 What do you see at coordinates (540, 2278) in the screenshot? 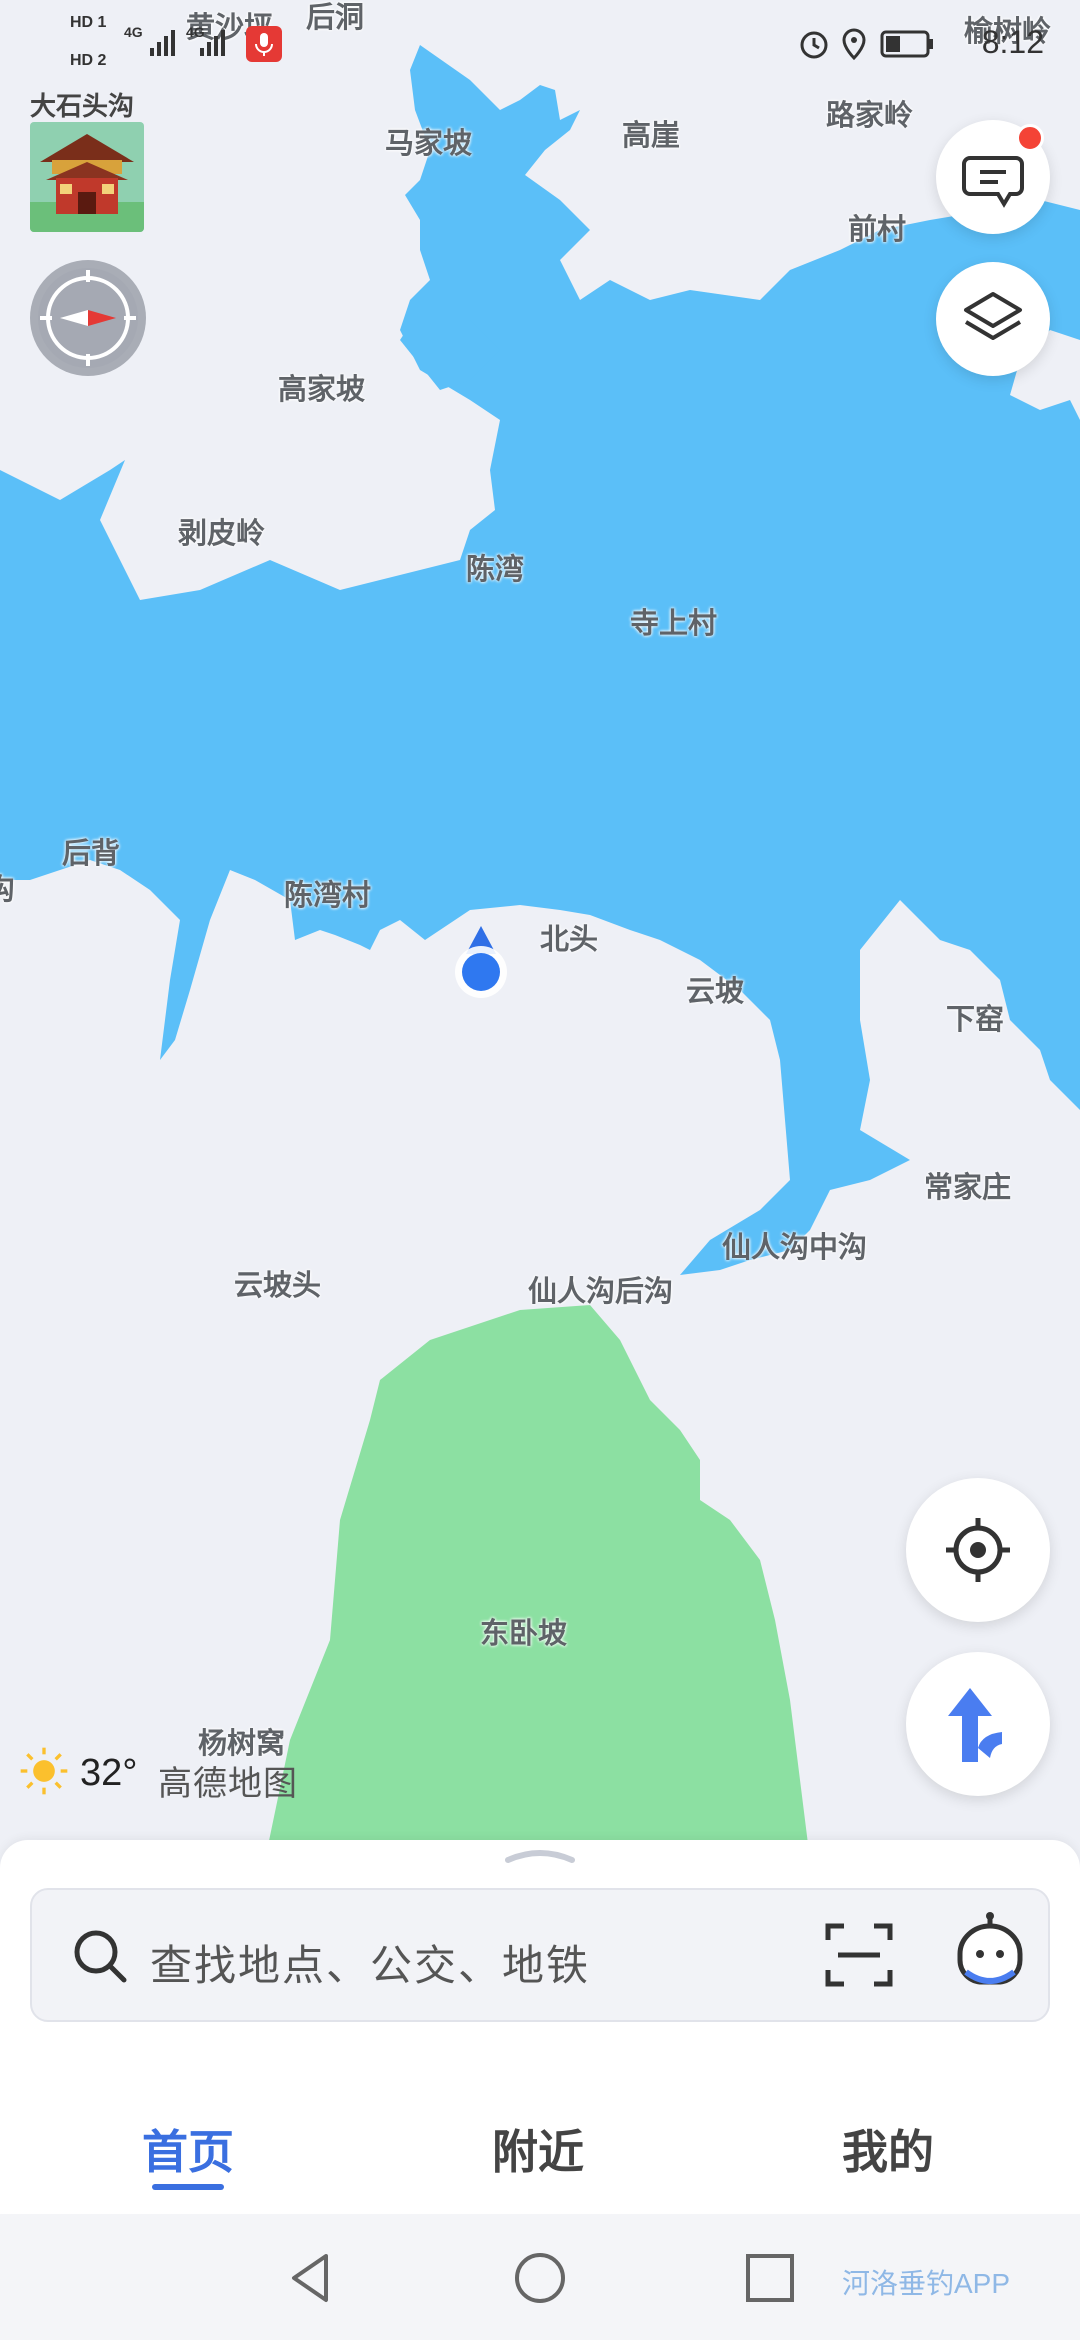
I see `home-icon` at bounding box center [540, 2278].